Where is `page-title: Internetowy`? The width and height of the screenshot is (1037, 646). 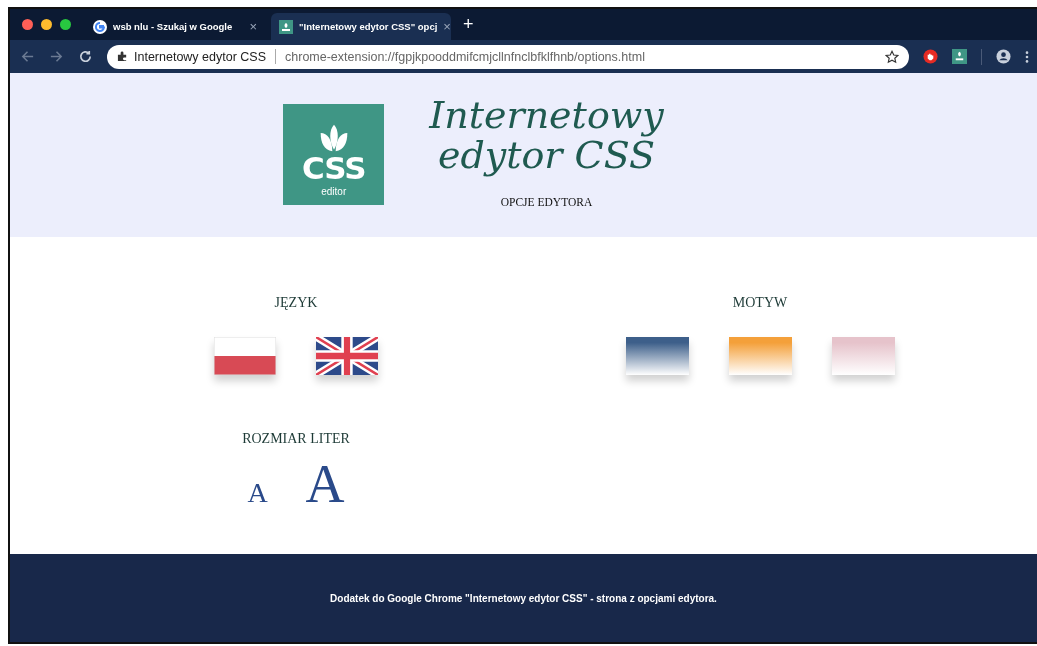 page-title: Internetowy is located at coordinates (546, 116).